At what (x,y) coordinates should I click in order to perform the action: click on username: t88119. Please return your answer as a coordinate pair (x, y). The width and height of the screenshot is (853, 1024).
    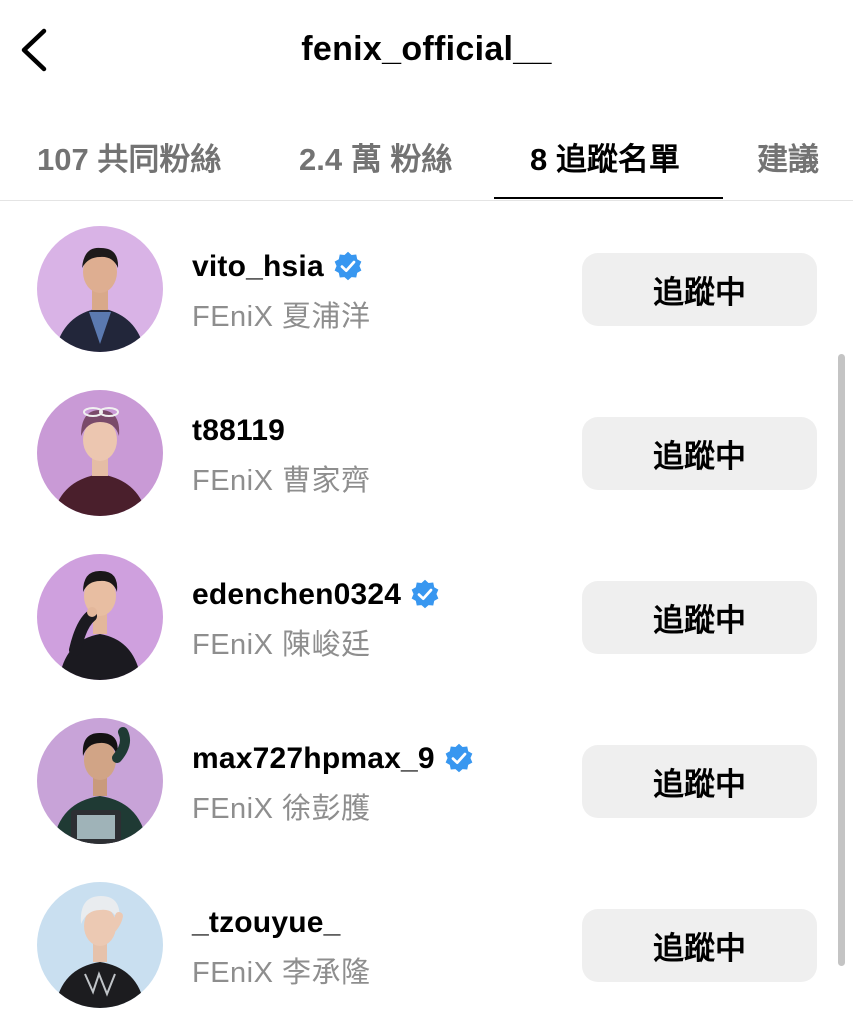
    Looking at the image, I should click on (238, 431).